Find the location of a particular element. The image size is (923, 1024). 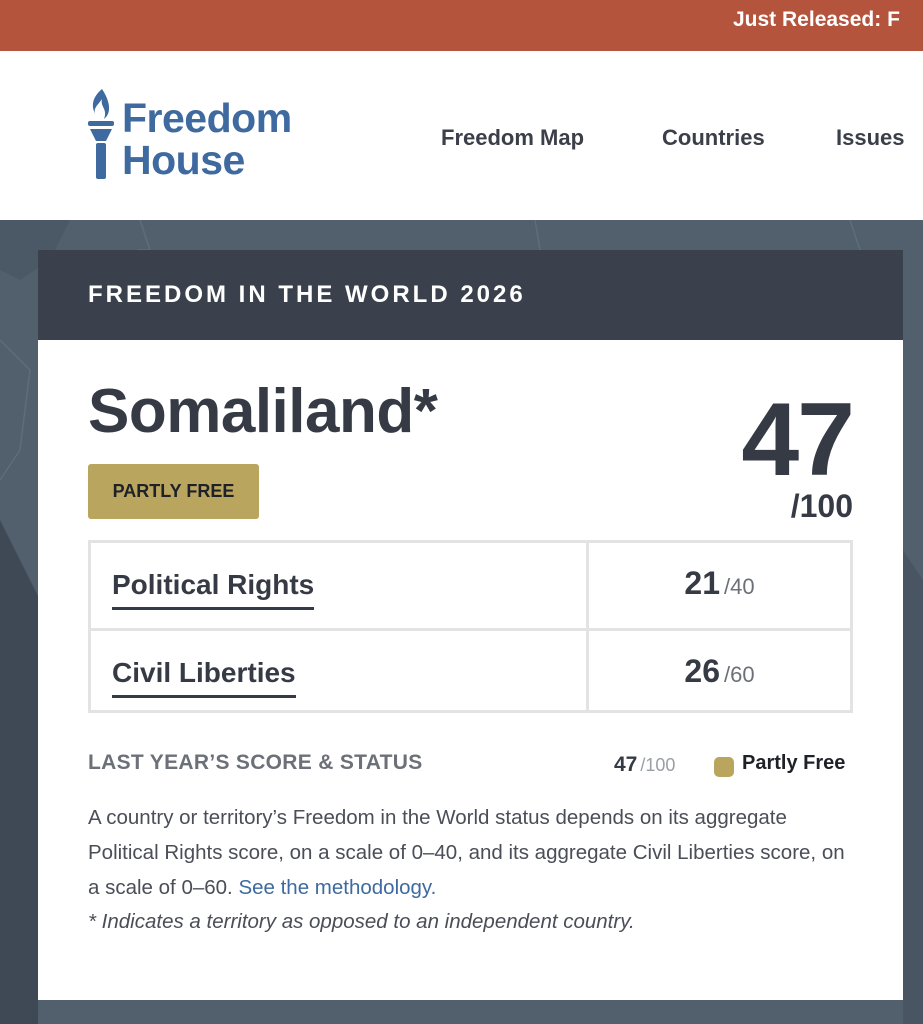

score-max: /40 is located at coordinates (739, 586).